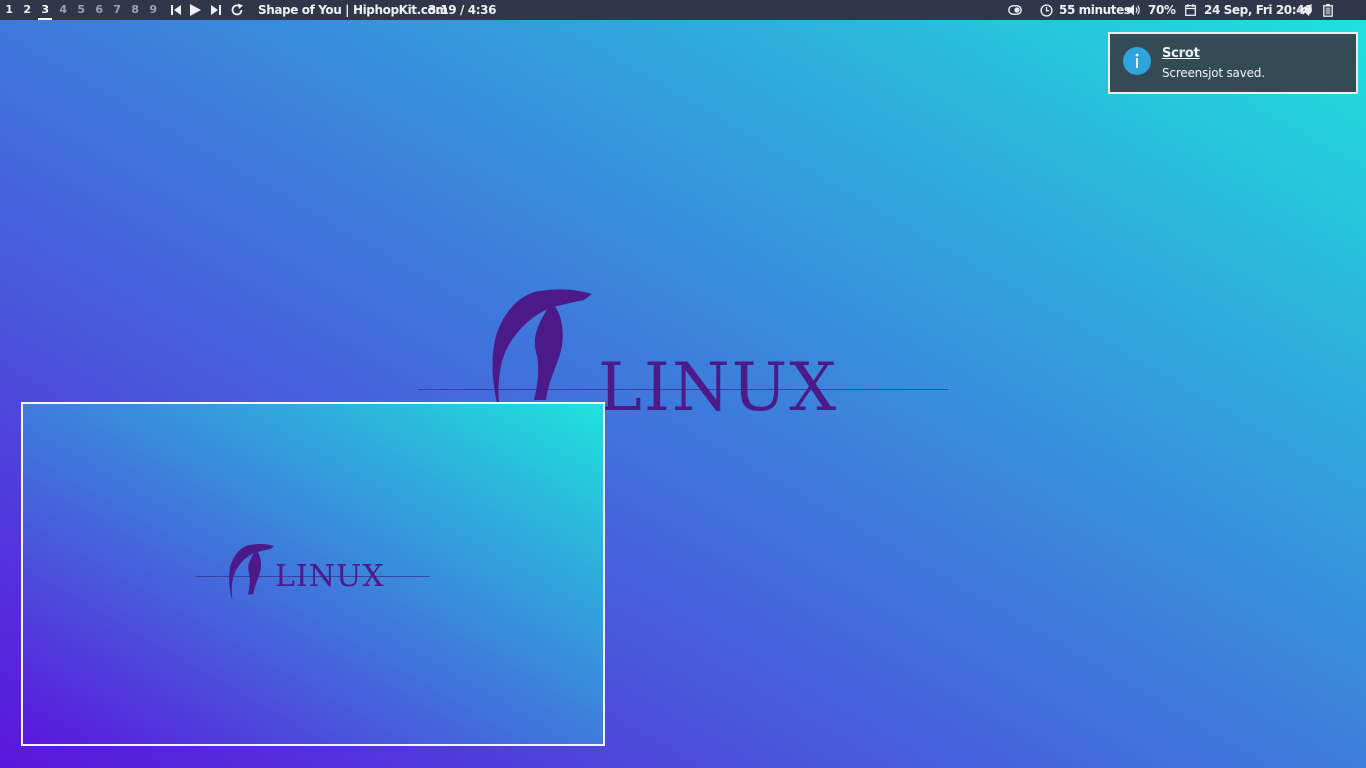 This screenshot has width=1366, height=768. What do you see at coordinates (718, 387) in the screenshot?
I see `logo-text: LINUX` at bounding box center [718, 387].